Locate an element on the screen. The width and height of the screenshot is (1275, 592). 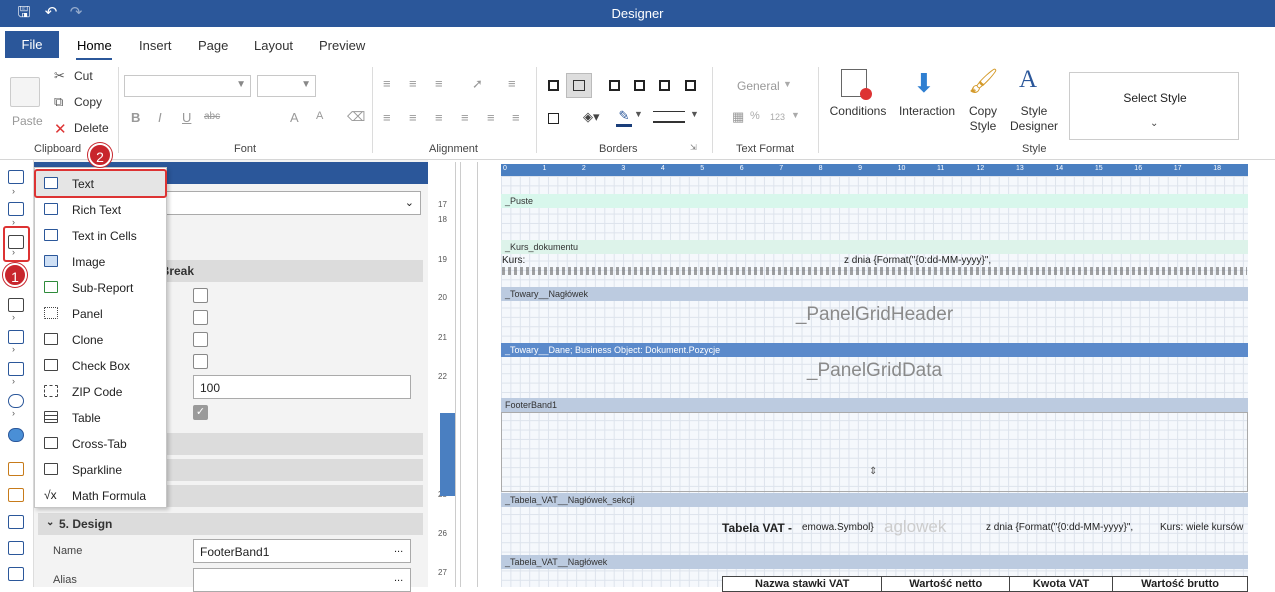
align-top-right-icon: ≡ is located at coordinates (439, 83).